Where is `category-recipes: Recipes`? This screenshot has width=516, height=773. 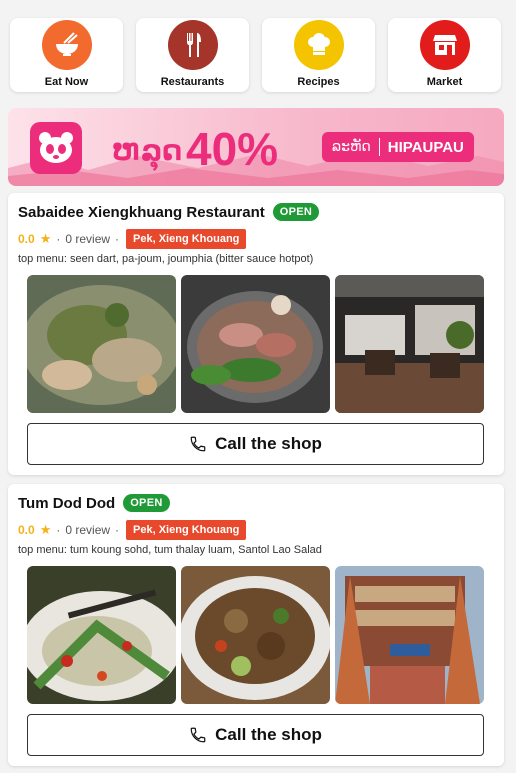 category-recipes: Recipes is located at coordinates (318, 55).